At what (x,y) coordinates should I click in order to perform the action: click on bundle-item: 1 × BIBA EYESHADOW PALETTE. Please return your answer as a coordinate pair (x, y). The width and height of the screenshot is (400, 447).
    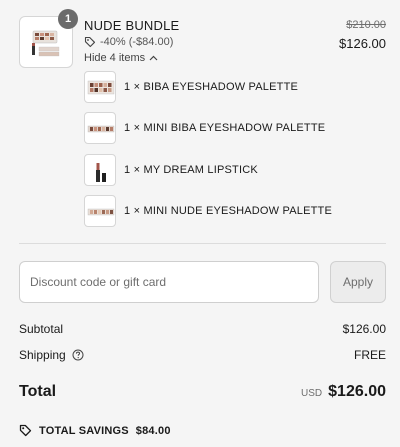
    Looking at the image, I should click on (234, 87).